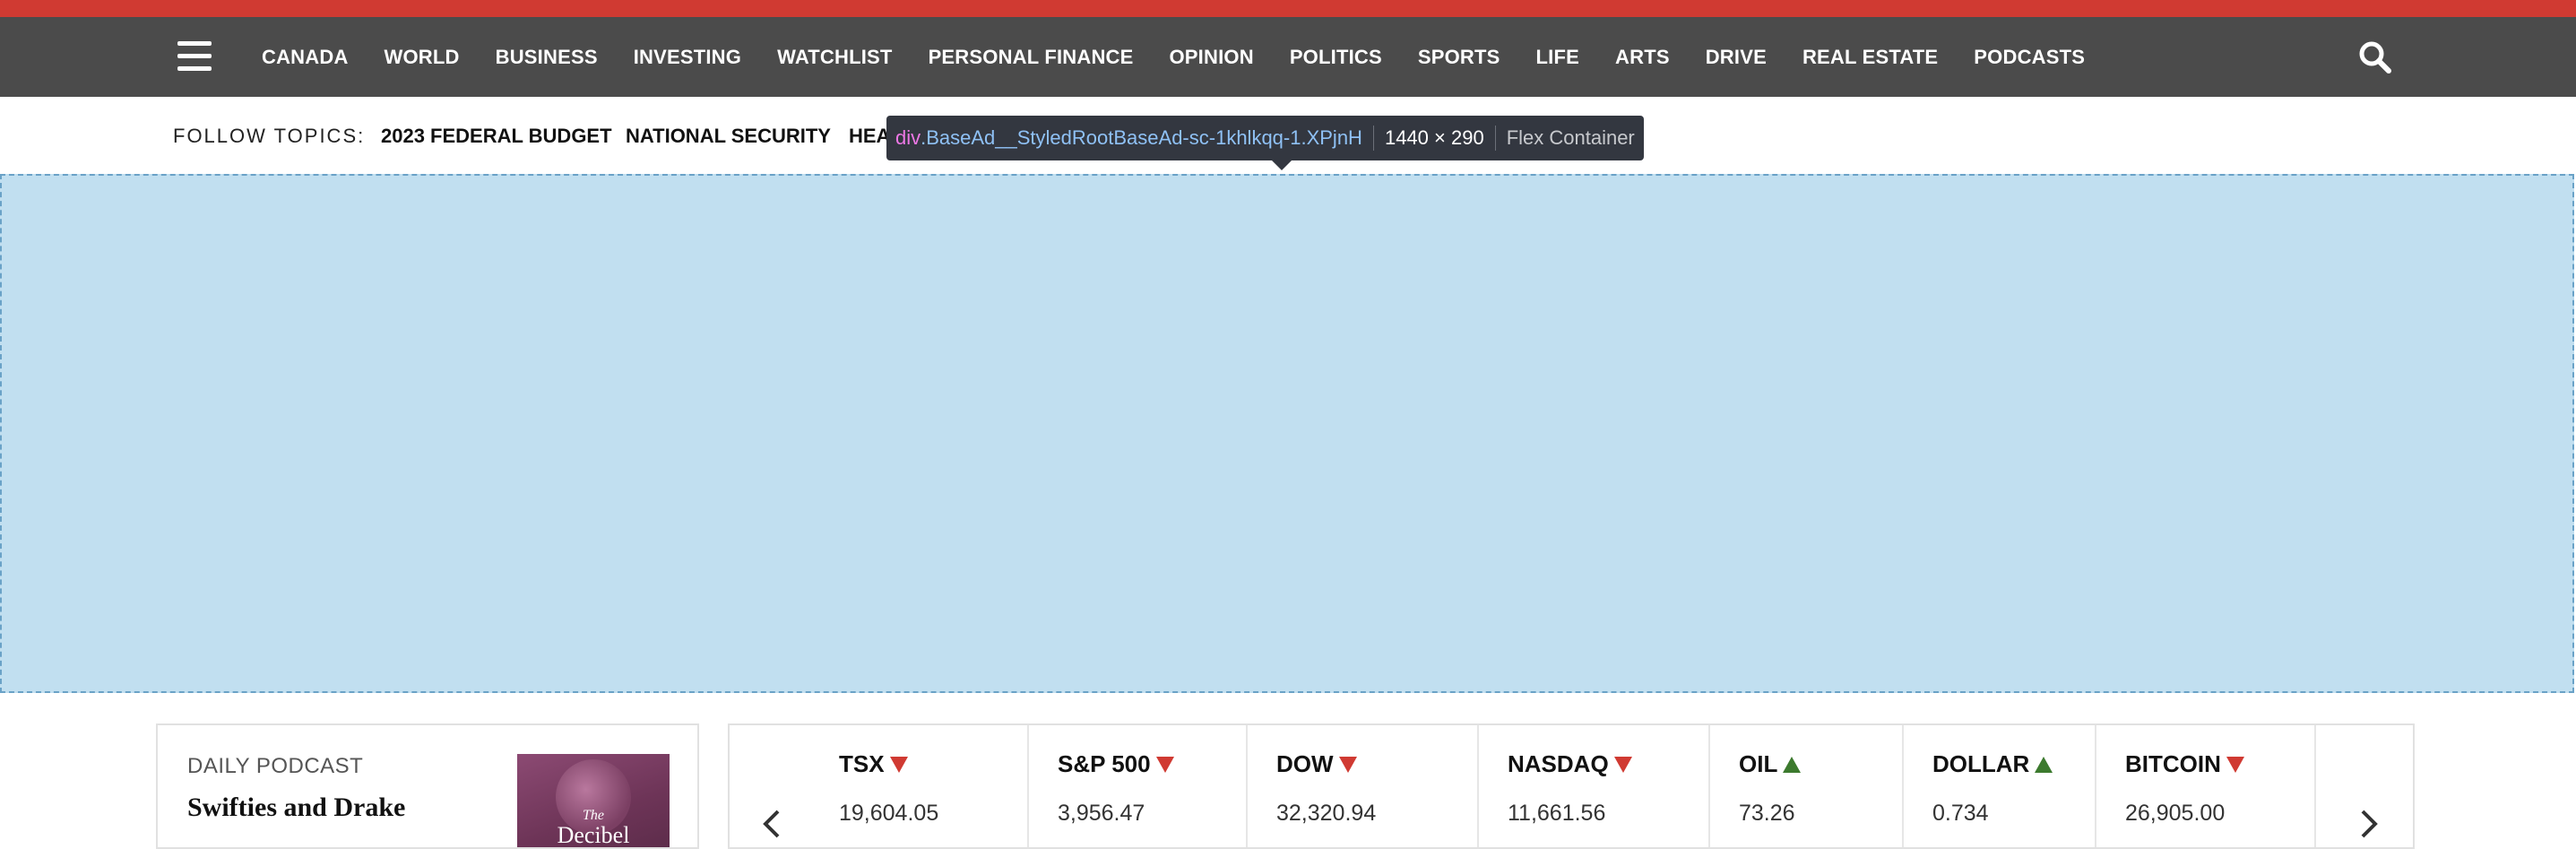 This screenshot has height=849, width=2576. Describe the element at coordinates (2184, 764) in the screenshot. I see `ticker-name: BITCOIN` at that location.